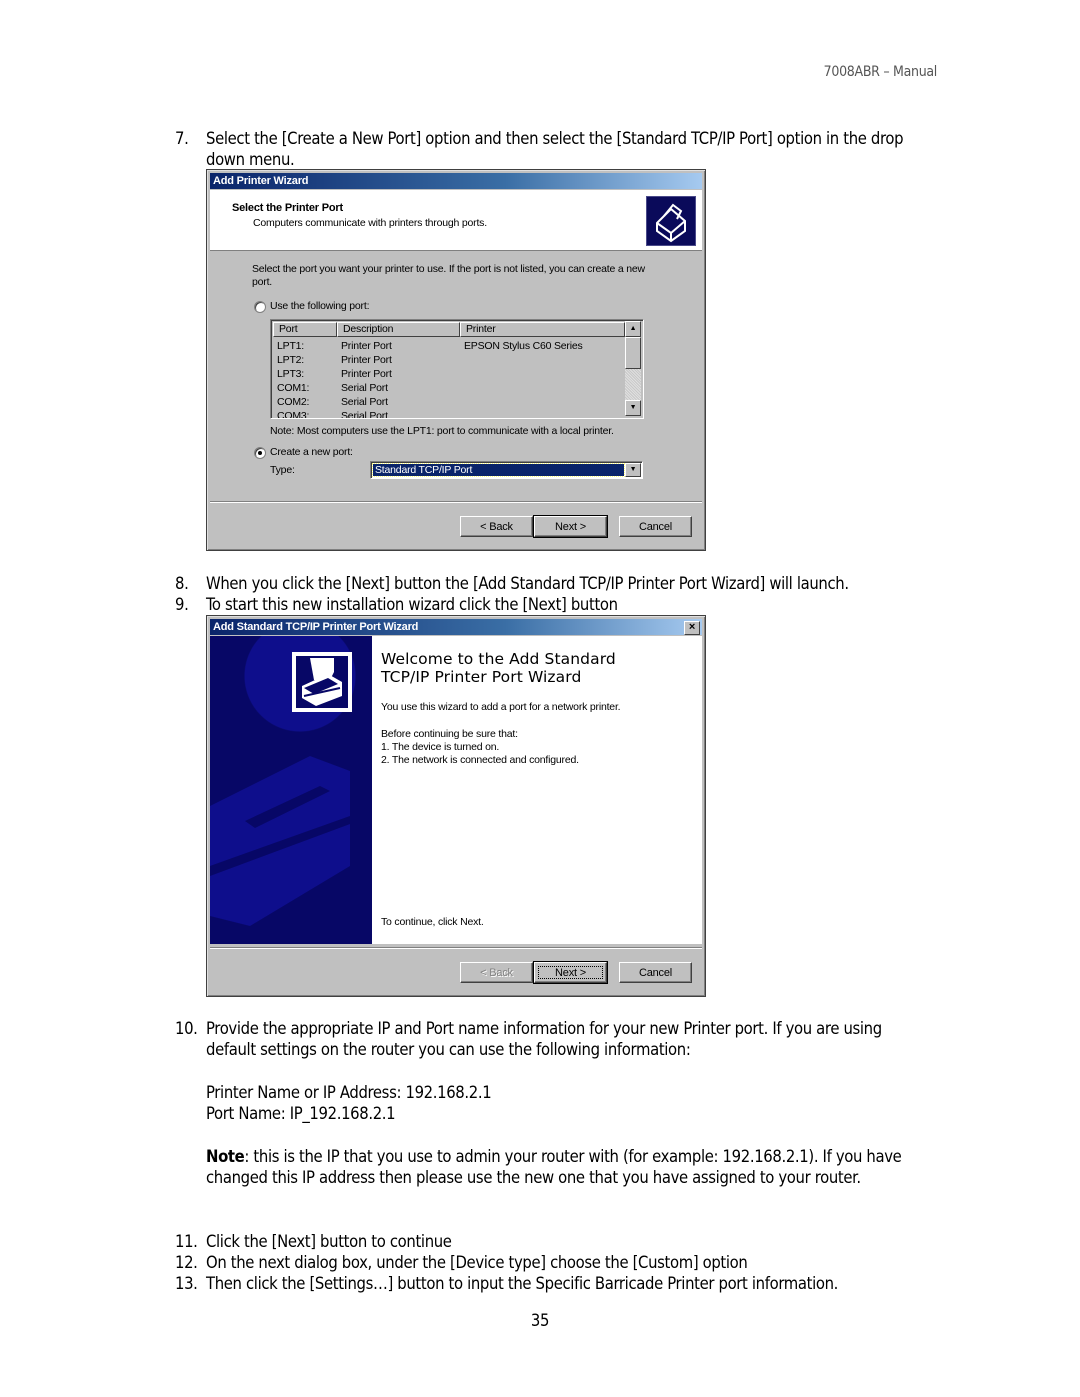 Image resolution: width=1080 pixels, height=1397 pixels. What do you see at coordinates (319, 306) in the screenshot?
I see `use-following-port-label: Use the following port:` at bounding box center [319, 306].